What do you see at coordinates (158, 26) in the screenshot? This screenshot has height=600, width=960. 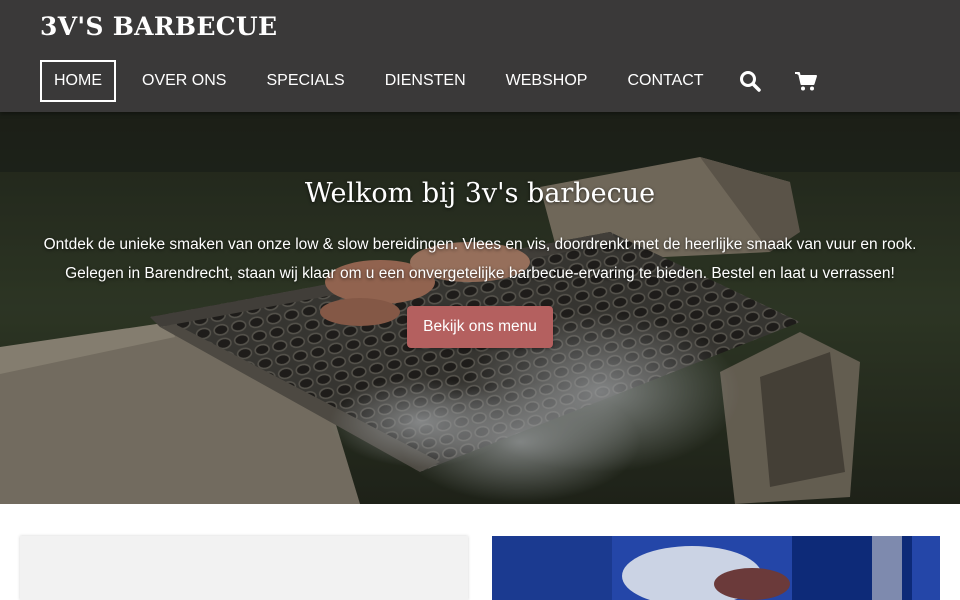 I see `site-logo: 3V'S BARBECUE` at bounding box center [158, 26].